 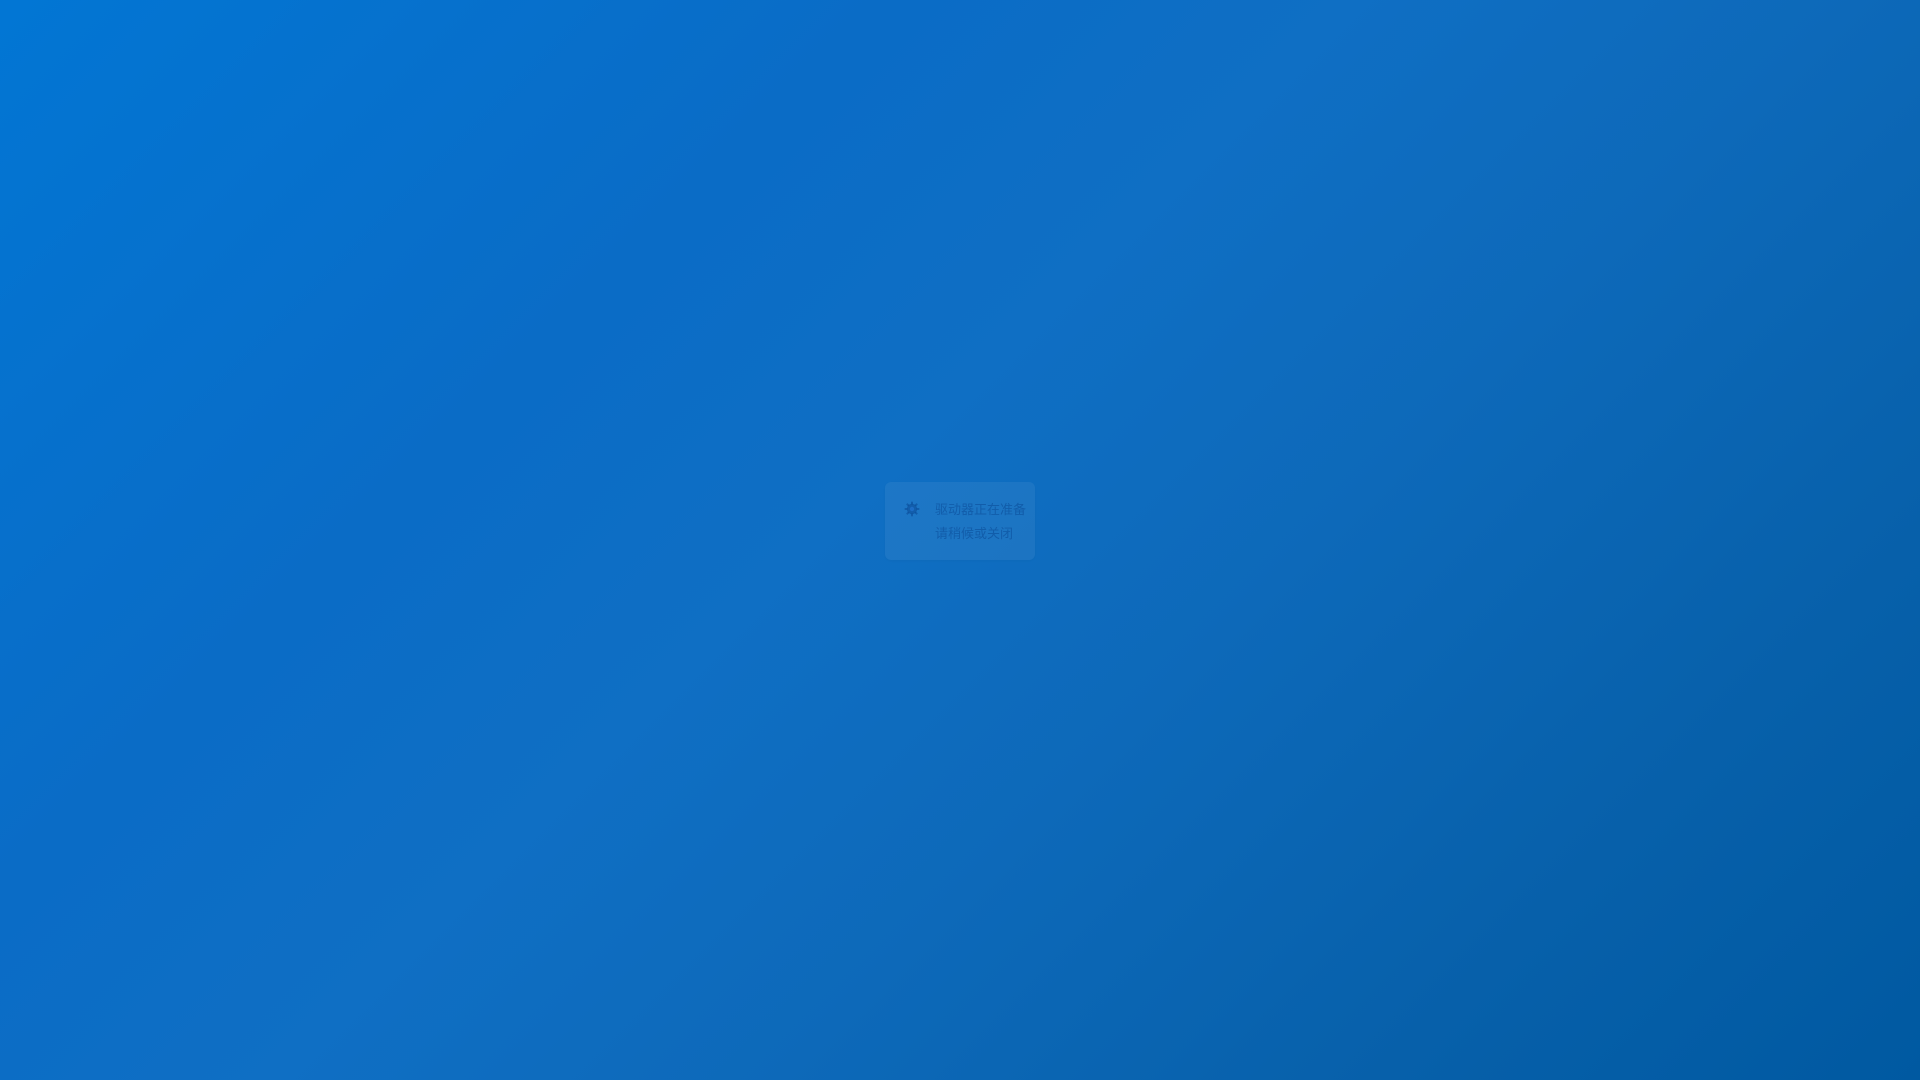 I want to click on notice-message: 驱动器正在准备 请稍候或关闭, so click(x=981, y=523).